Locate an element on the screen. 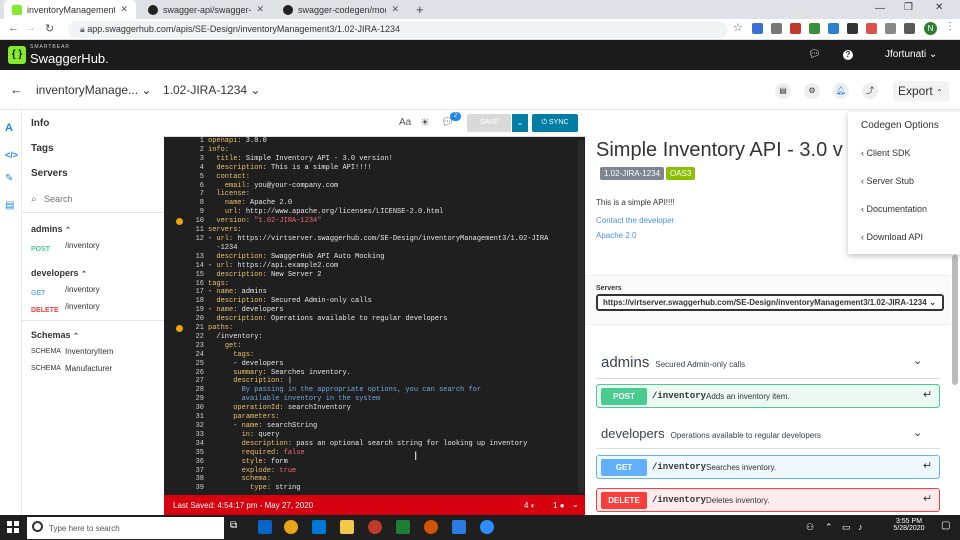 This screenshot has width=960, height=540. export-button: Export ⌃ is located at coordinates (921, 91).